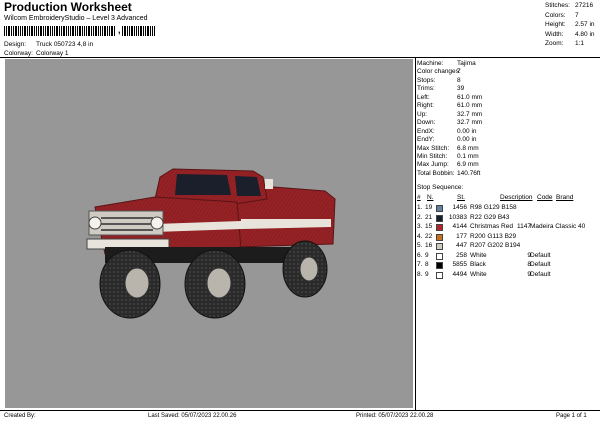 The height and width of the screenshot is (424, 600). What do you see at coordinates (457, 217) in the screenshot?
I see `row-stitches: 10383` at bounding box center [457, 217].